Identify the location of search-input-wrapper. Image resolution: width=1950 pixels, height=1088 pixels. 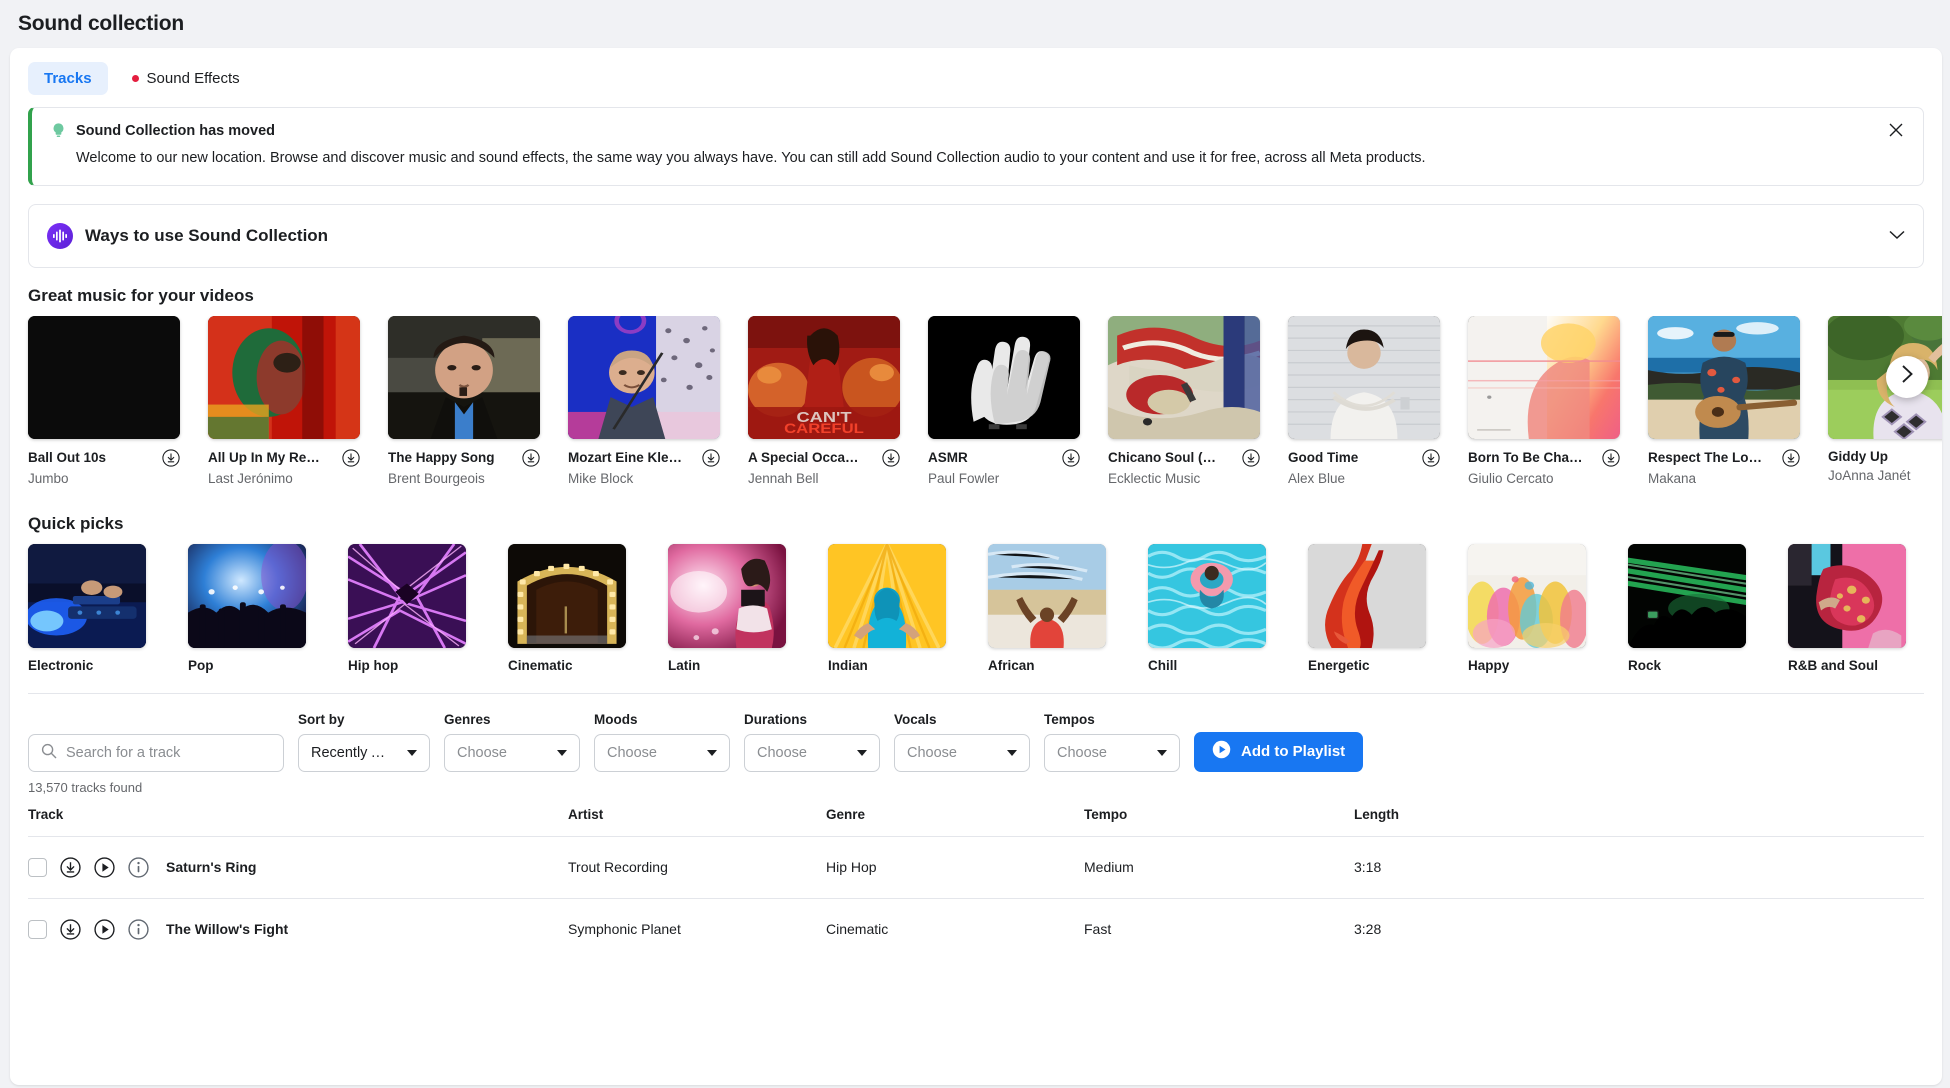
(156, 752).